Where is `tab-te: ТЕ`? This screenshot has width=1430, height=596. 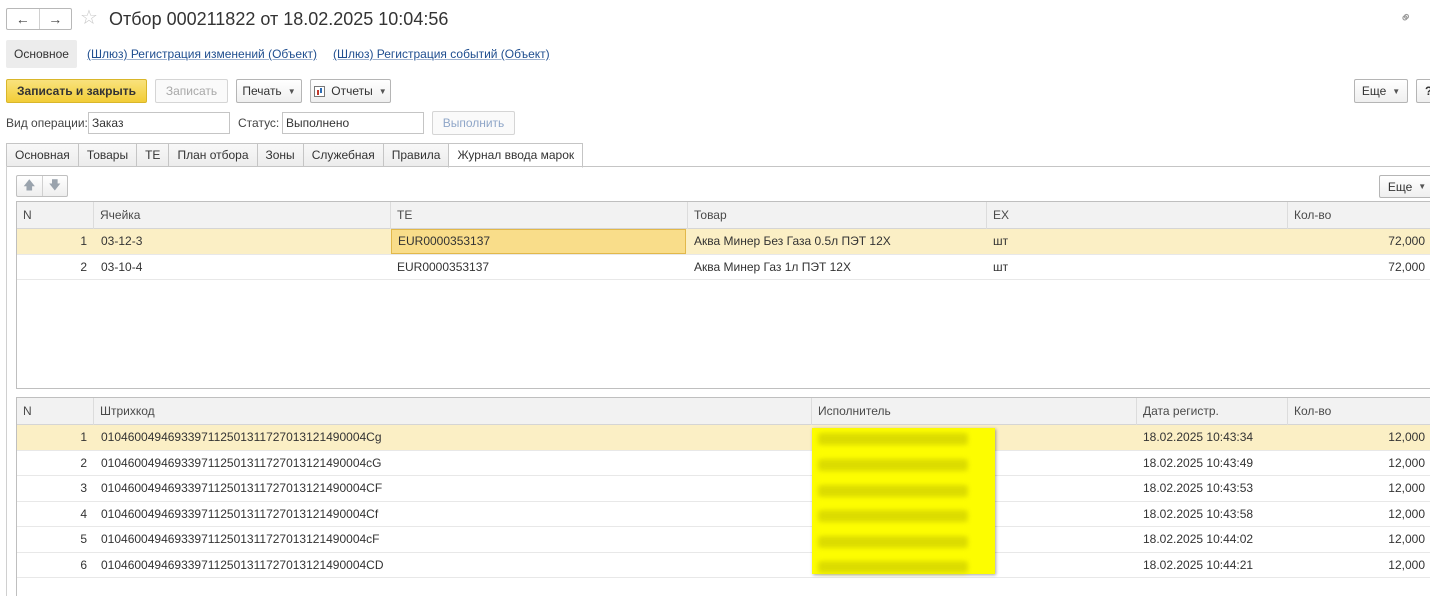
tab-te: ТЕ is located at coordinates (152, 155).